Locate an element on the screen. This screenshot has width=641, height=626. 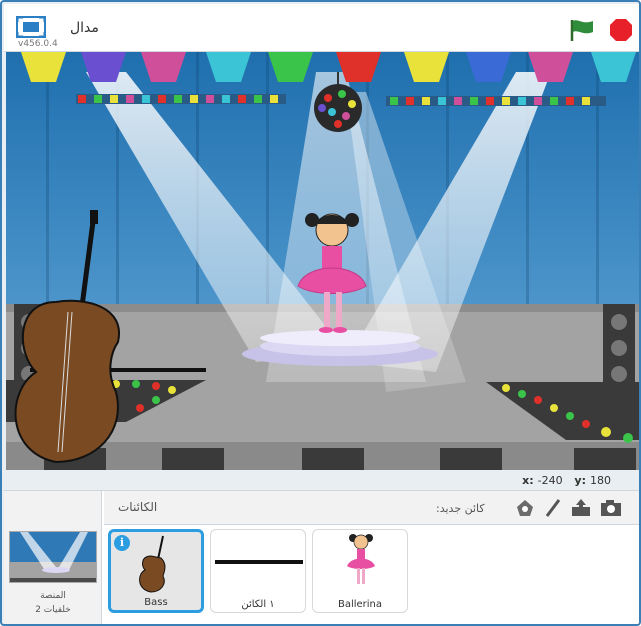
mouse-coordinates: x: -240 y: 180 is located at coordinates (321, 480).